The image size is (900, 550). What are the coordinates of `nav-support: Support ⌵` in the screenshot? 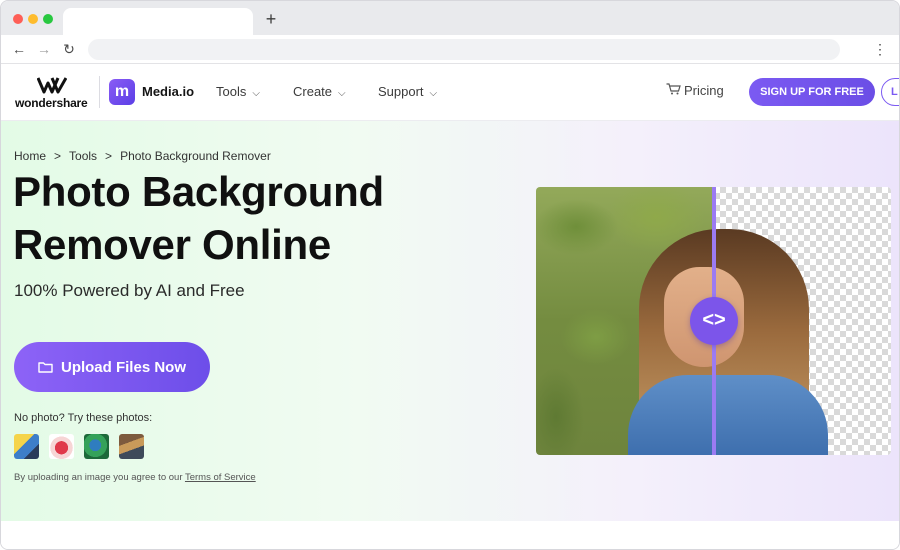 It's located at (407, 91).